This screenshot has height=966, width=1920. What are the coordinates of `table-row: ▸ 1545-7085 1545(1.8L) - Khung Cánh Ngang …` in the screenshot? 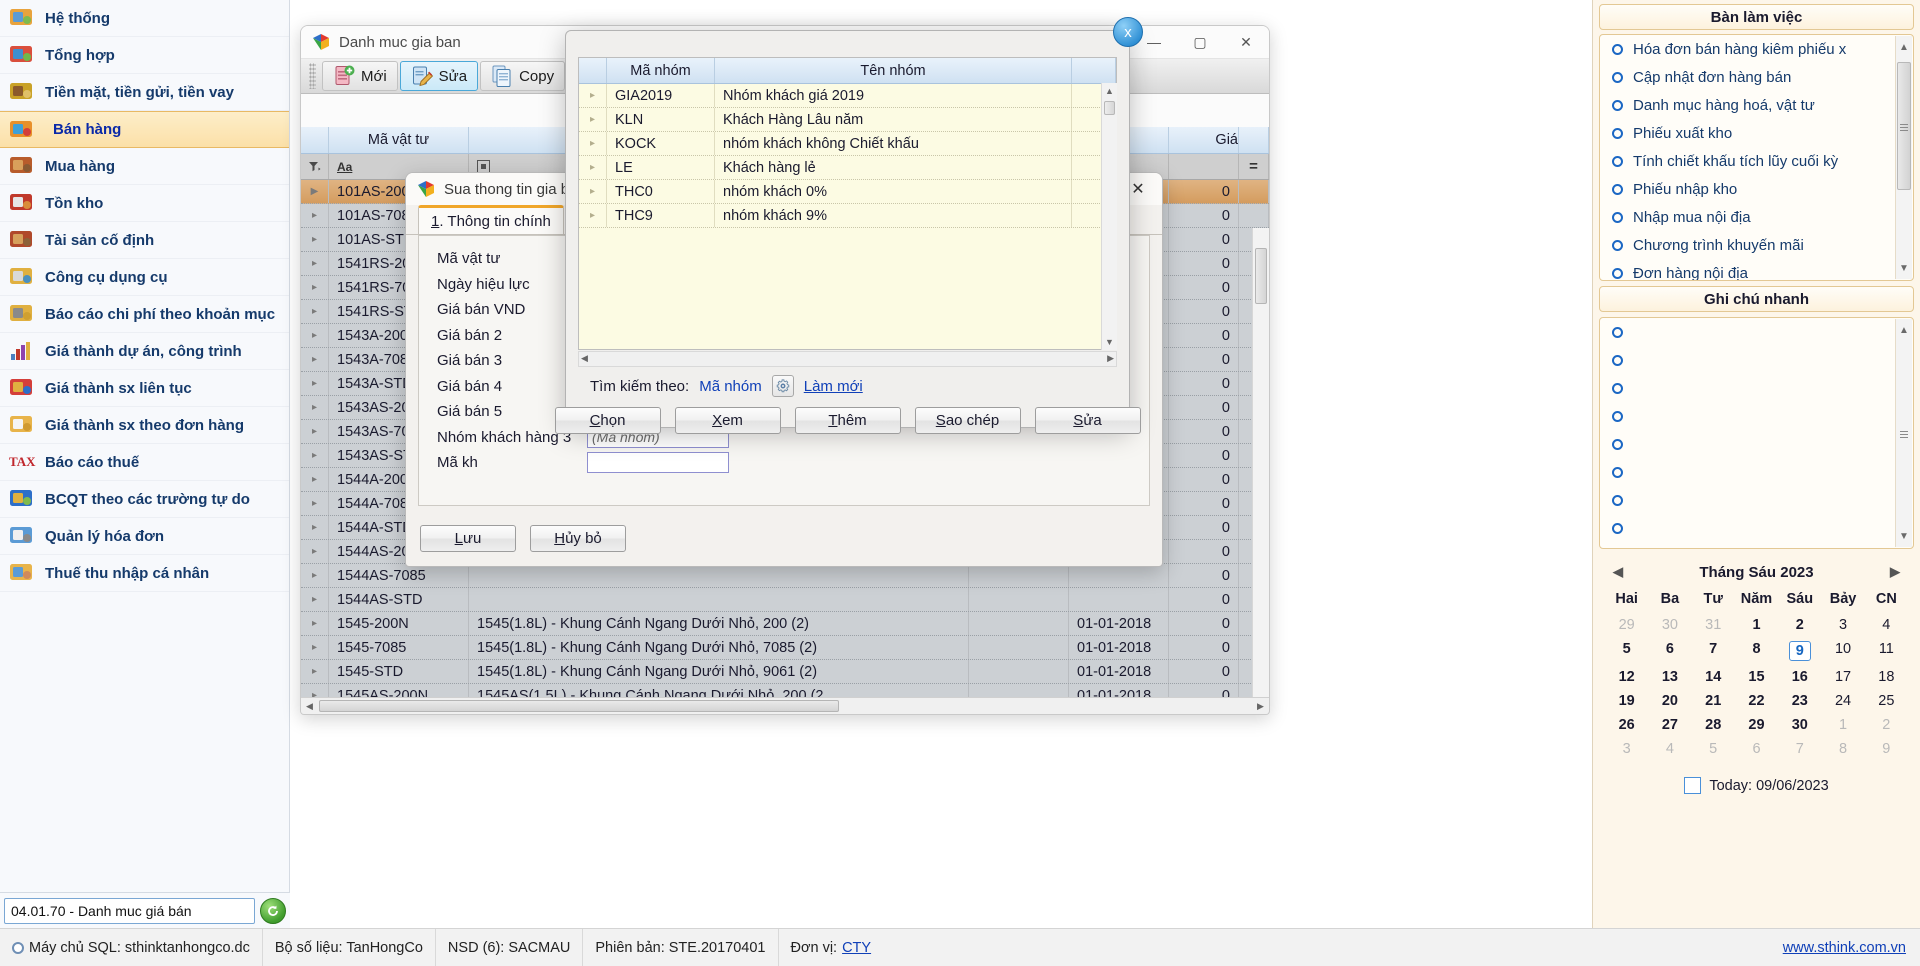 It's located at (785, 648).